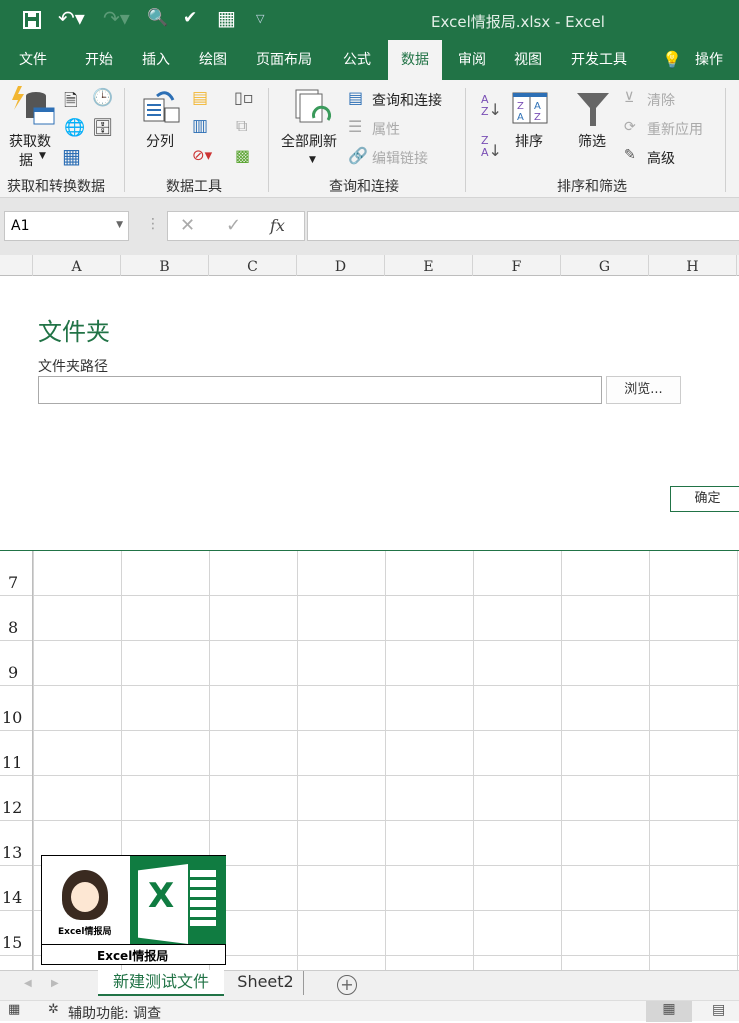 Image resolution: width=739 pixels, height=1023 pixels. I want to click on formula-bar: A1 ▼ ⋮ ✕ ✓ fx, so click(369, 226).